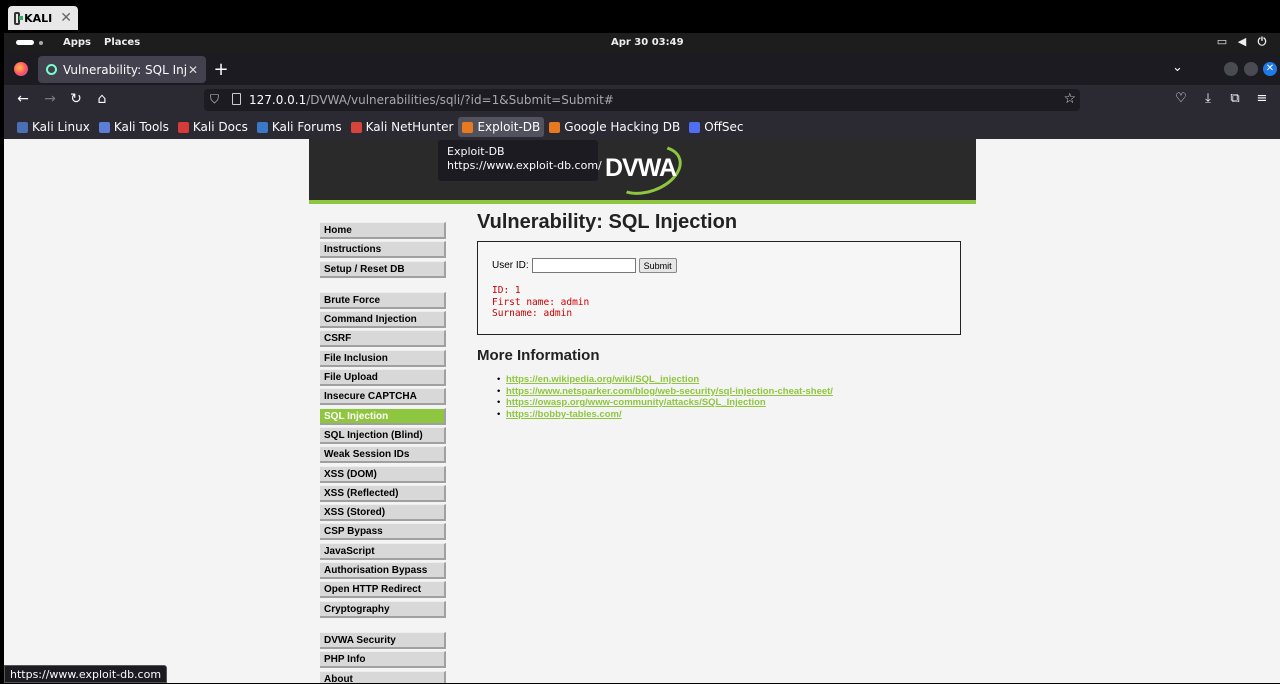  I want to click on menu-item-command-injection: Command Injection, so click(383, 320).